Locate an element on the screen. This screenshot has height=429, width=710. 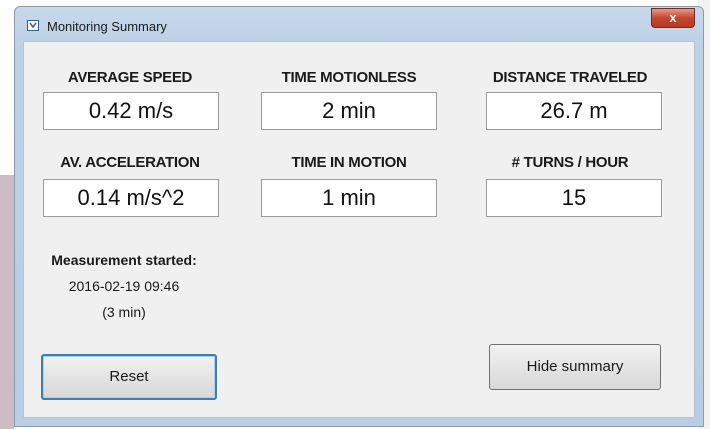
reset-button: Reset is located at coordinates (129, 377).